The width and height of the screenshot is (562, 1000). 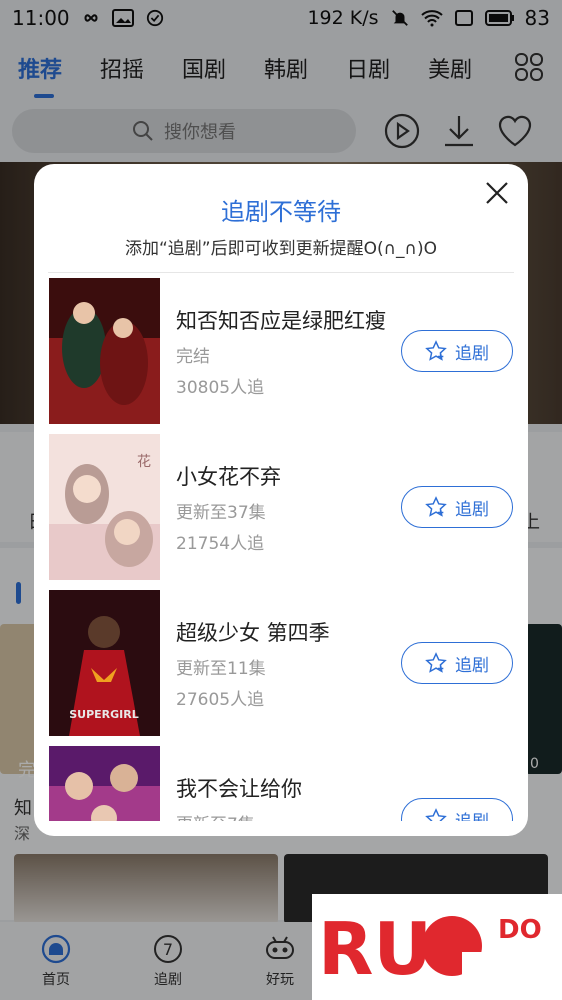 I want to click on show-followers: 21754人追, so click(x=220, y=544).